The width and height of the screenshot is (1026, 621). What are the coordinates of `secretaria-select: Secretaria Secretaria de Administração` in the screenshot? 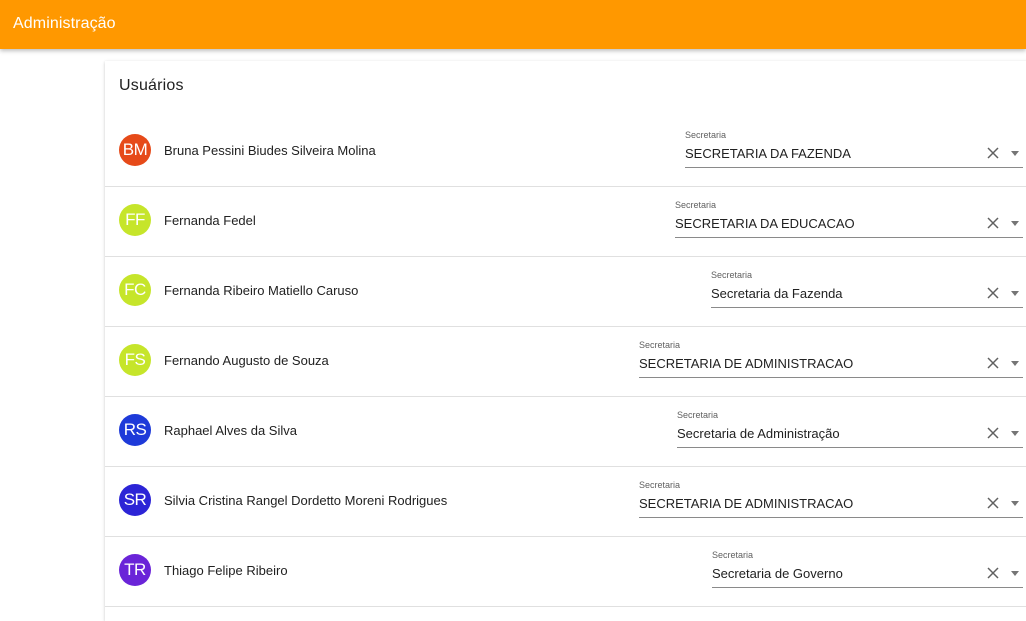 It's located at (850, 427).